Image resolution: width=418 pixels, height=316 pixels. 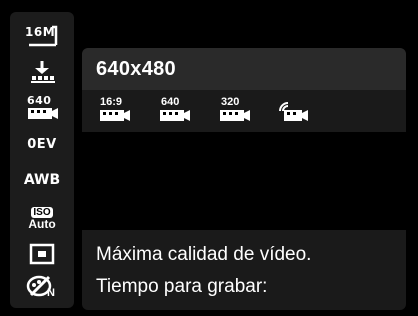 I want to click on movie-16-9-icon: 16:9, so click(x=116, y=110).